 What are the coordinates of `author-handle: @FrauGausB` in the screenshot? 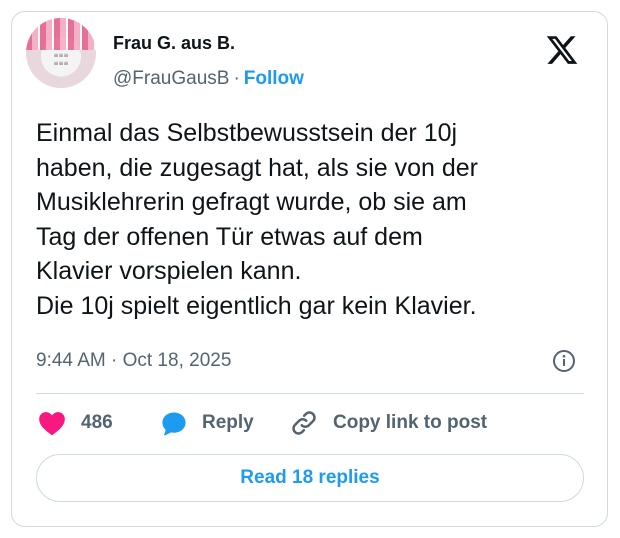 It's located at (171, 78).